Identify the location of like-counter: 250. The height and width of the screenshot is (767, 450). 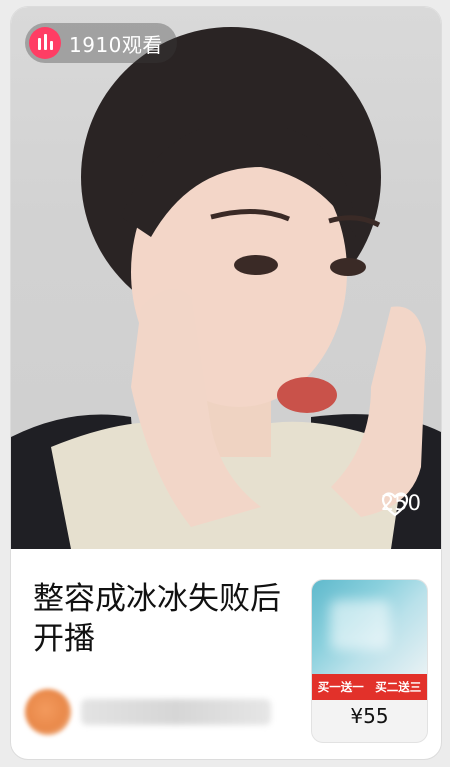
(401, 504).